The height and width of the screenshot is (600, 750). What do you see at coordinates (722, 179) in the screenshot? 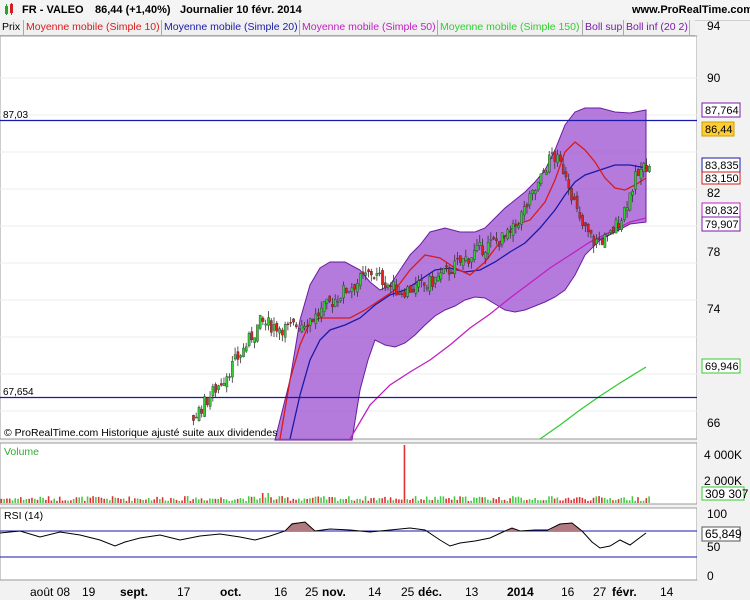
I see `tag-sma10: 83,150` at bounding box center [722, 179].